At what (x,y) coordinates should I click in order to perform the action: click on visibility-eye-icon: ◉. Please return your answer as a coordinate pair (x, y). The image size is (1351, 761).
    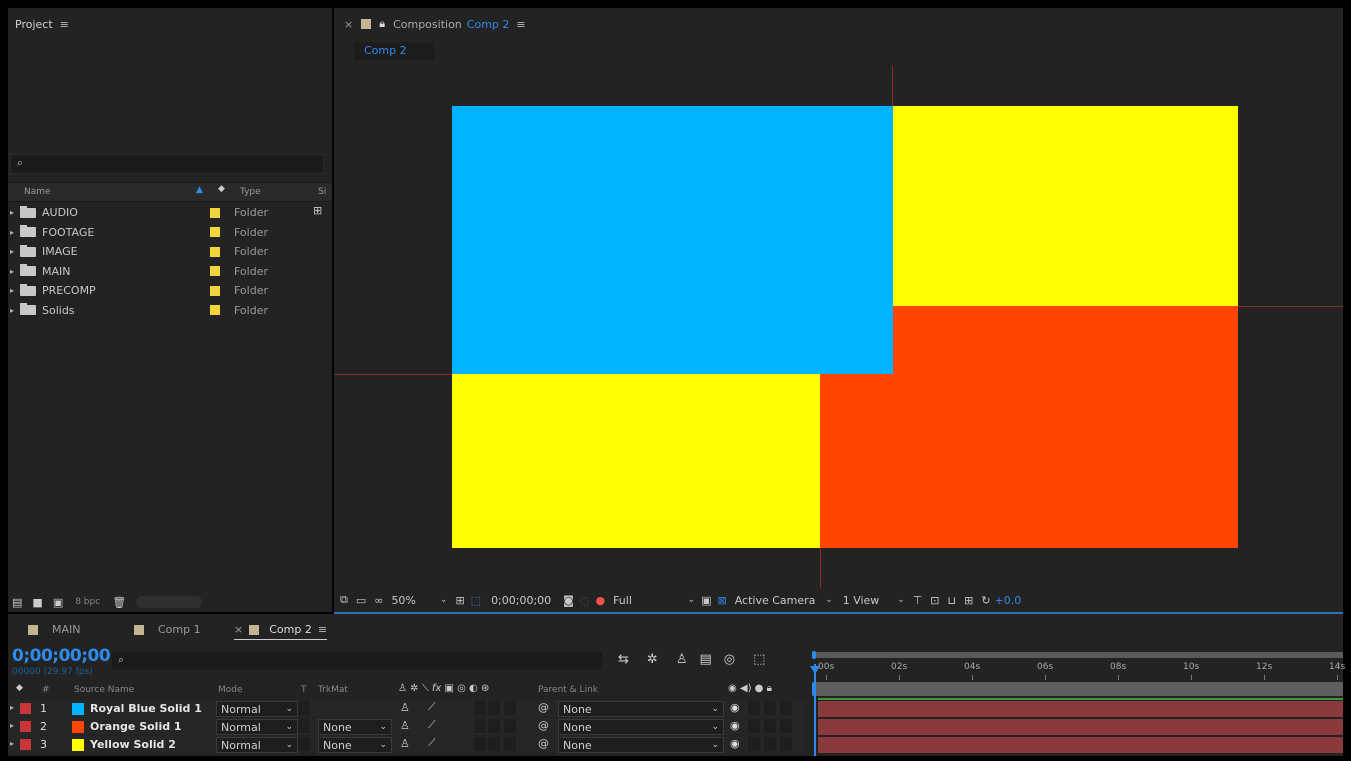
    Looking at the image, I should click on (735, 725).